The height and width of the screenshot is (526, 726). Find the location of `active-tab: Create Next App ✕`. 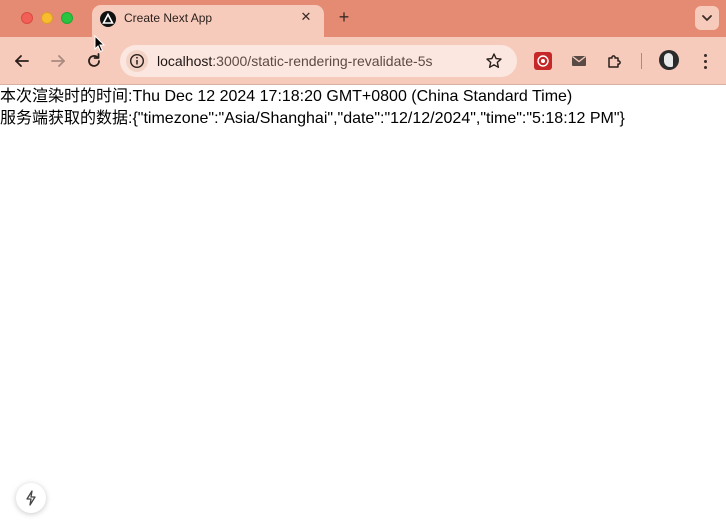

active-tab: Create Next App ✕ is located at coordinates (208, 21).